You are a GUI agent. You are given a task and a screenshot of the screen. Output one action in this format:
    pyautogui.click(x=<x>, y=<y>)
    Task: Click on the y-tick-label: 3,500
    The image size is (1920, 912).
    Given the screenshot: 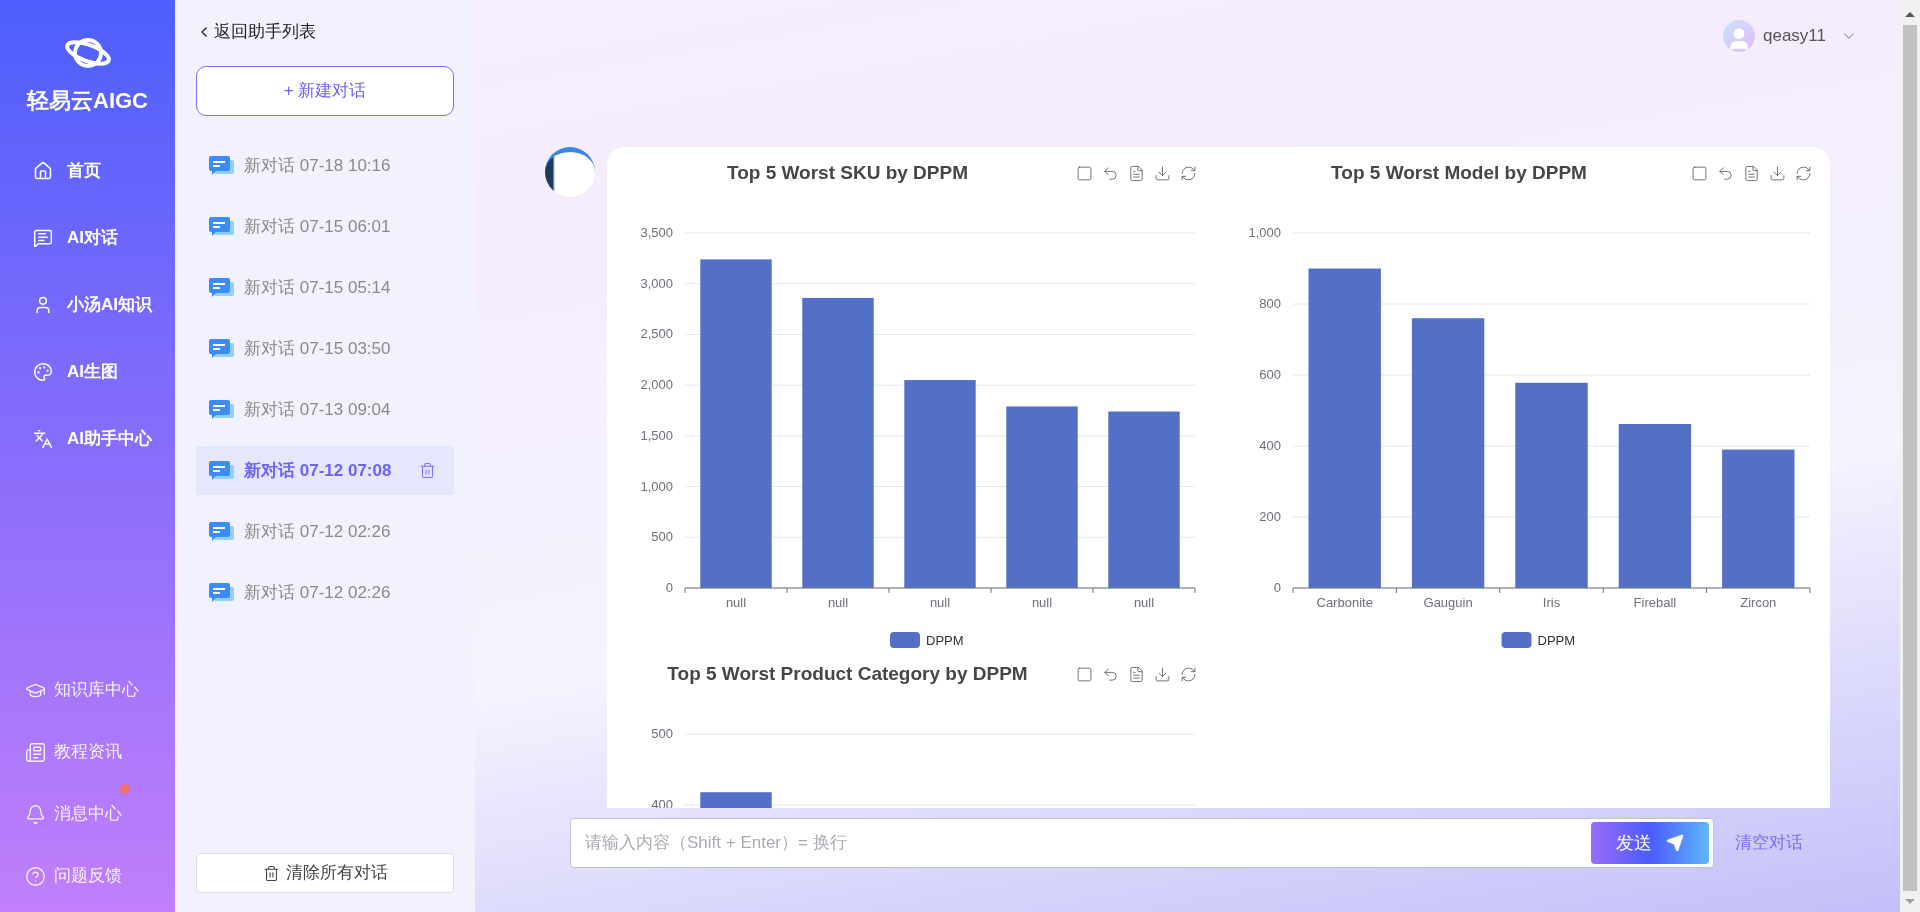 What is the action you would take?
    pyautogui.click(x=656, y=232)
    